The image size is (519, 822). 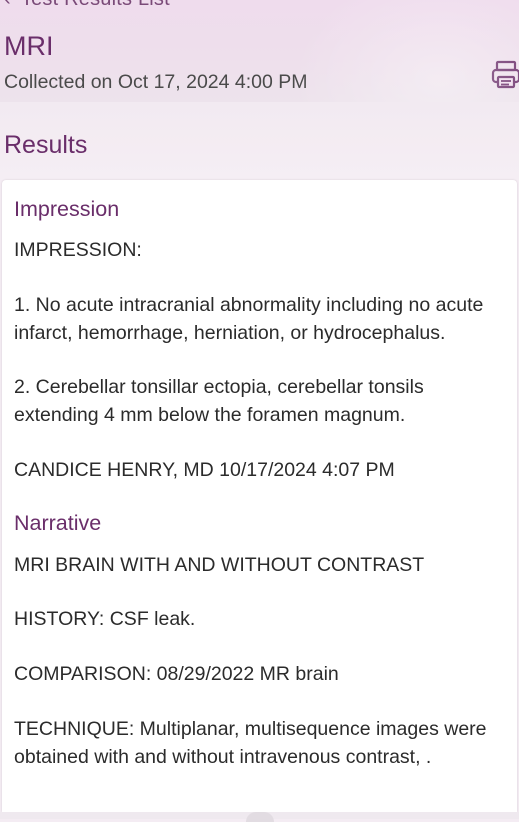 What do you see at coordinates (67, 209) in the screenshot?
I see `impression-title: Impression` at bounding box center [67, 209].